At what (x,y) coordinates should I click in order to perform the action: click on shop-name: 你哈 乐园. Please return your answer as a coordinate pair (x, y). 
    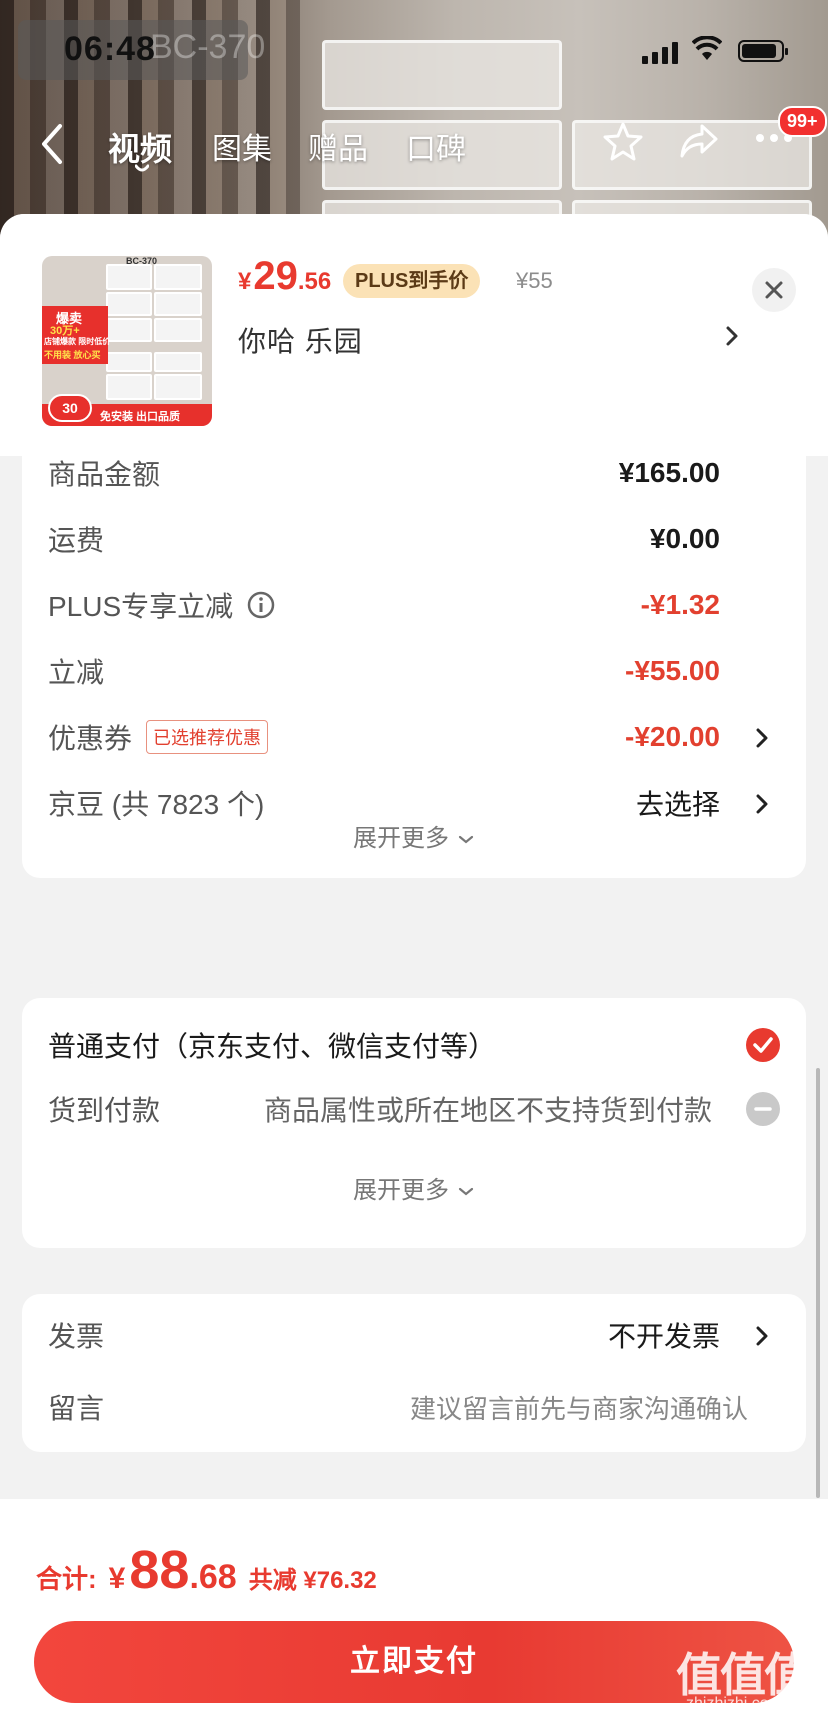
    Looking at the image, I should click on (300, 340).